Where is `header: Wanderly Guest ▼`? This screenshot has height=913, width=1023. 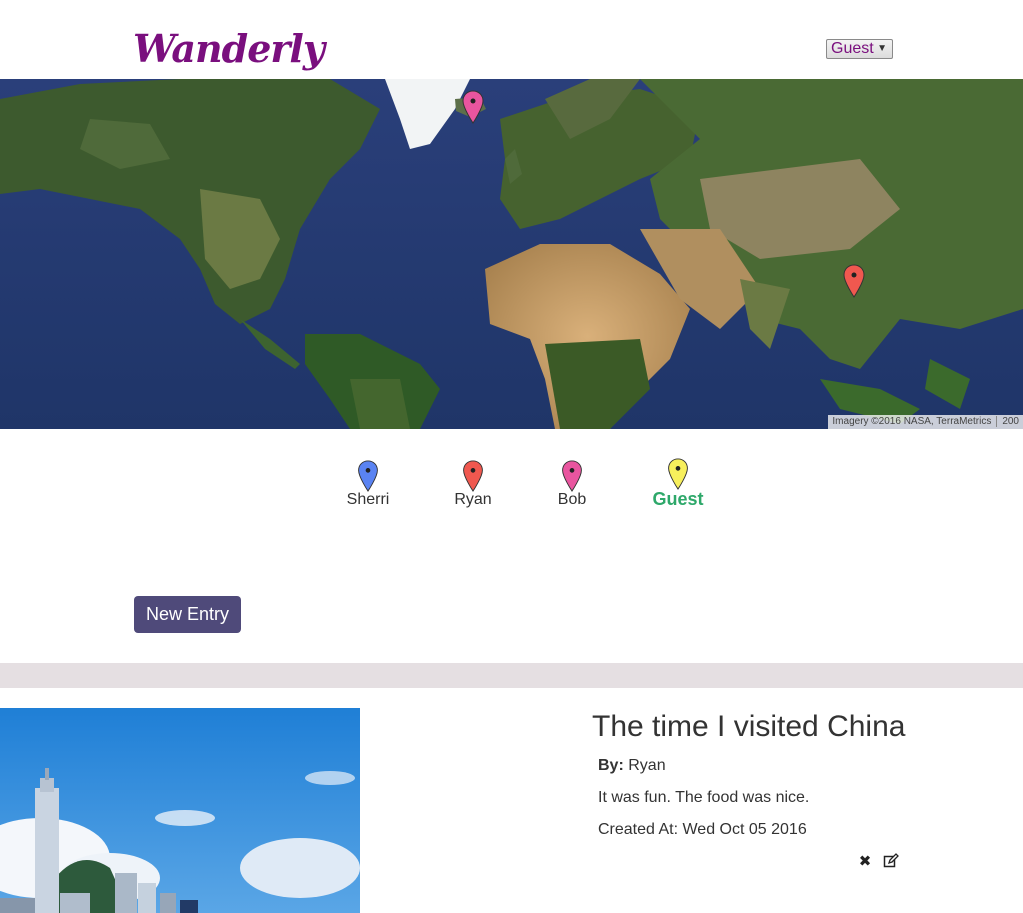 header: Wanderly Guest ▼ is located at coordinates (511, 39).